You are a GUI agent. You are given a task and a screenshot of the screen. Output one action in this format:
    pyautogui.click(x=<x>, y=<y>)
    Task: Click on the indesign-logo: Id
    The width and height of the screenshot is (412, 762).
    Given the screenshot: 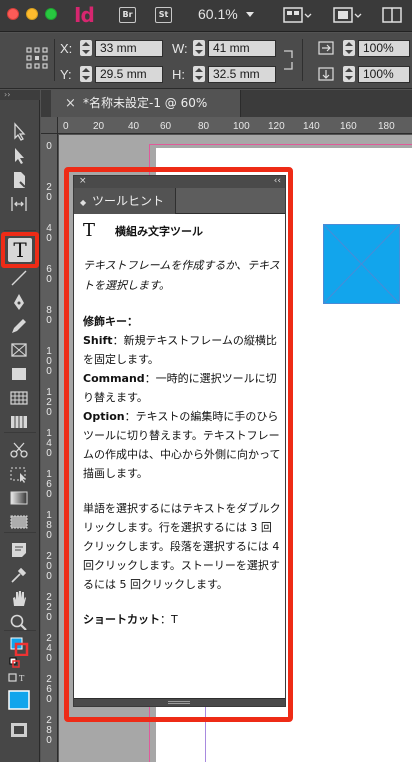 What is the action you would take?
    pyautogui.click(x=84, y=15)
    